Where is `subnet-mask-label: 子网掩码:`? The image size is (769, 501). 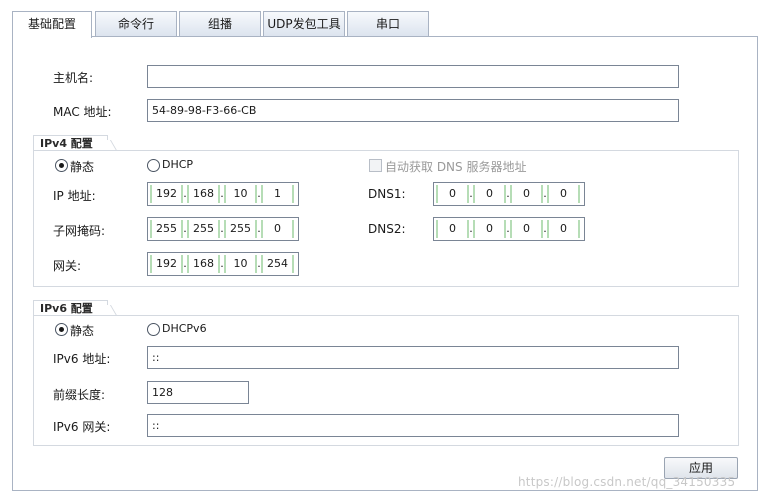 subnet-mask-label: 子网掩码: is located at coordinates (79, 231).